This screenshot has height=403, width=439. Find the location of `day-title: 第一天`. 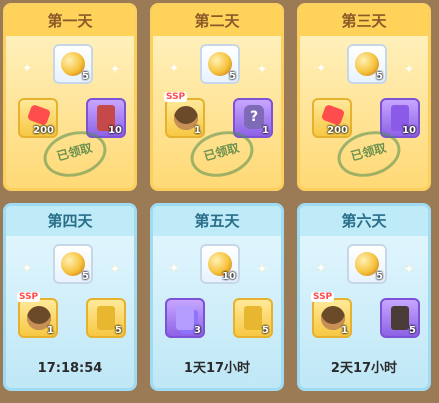

day-title: 第一天 is located at coordinates (70, 21).